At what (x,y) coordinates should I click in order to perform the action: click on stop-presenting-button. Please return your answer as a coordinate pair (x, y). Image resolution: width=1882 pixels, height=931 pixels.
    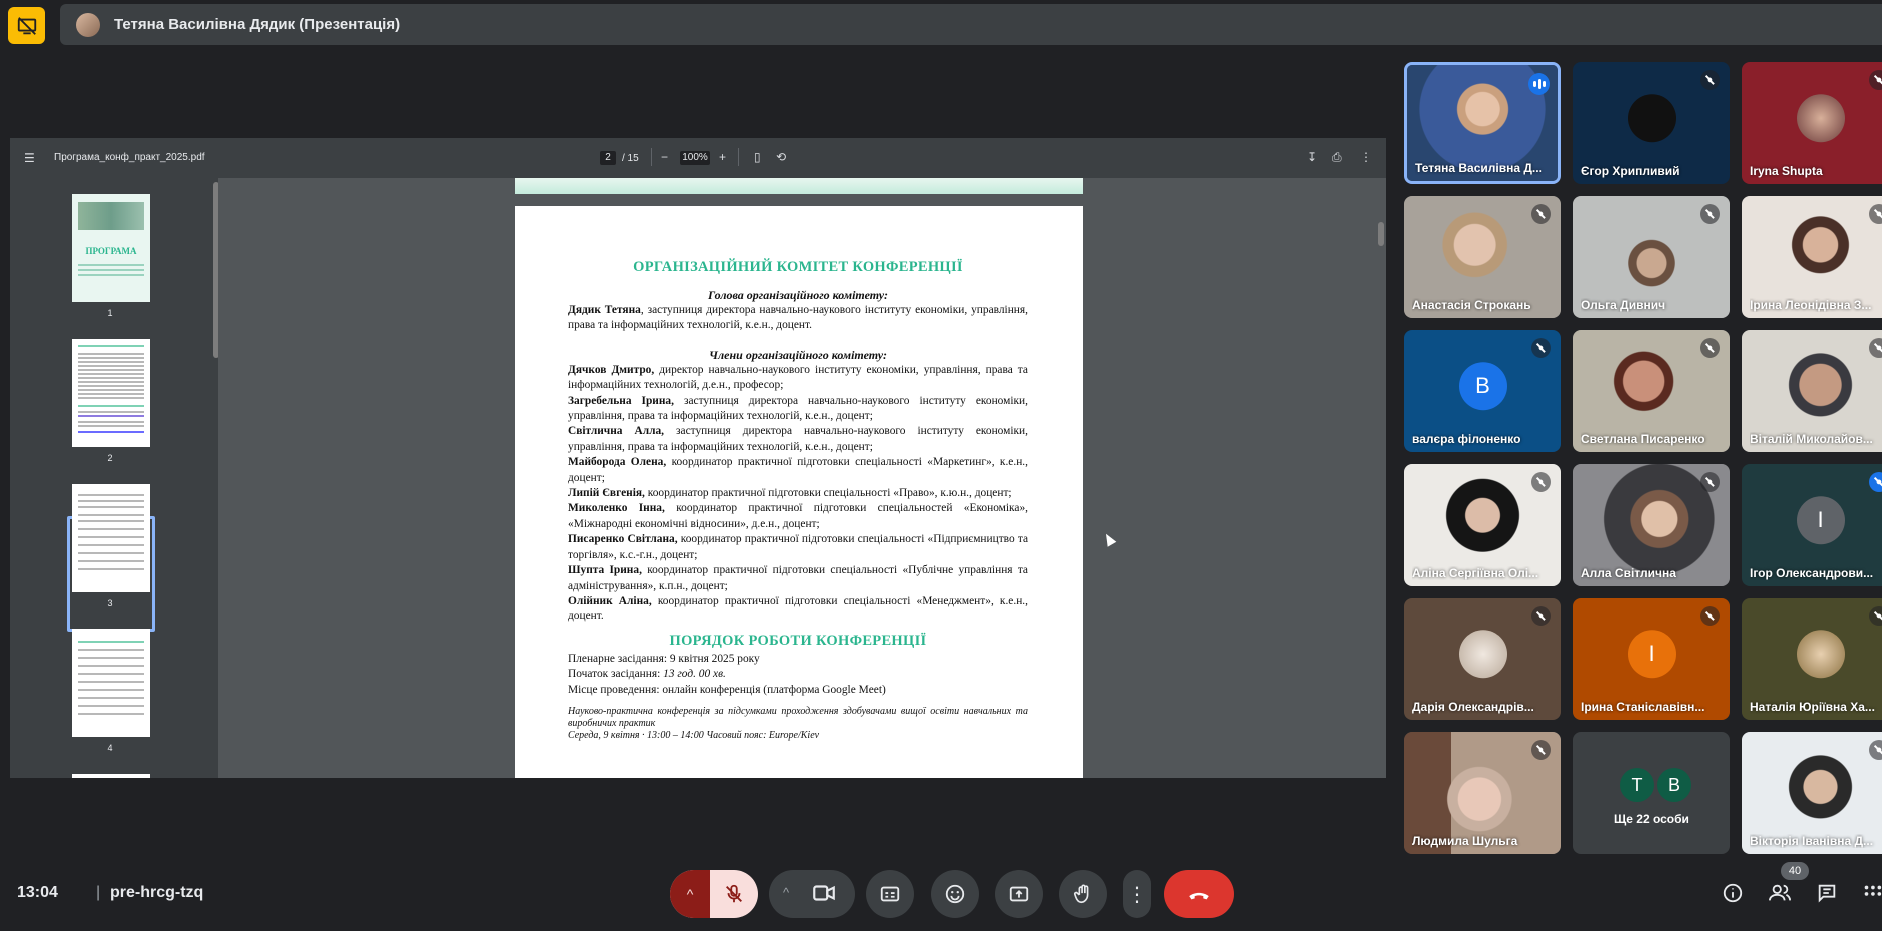
    Looking at the image, I should click on (26, 25).